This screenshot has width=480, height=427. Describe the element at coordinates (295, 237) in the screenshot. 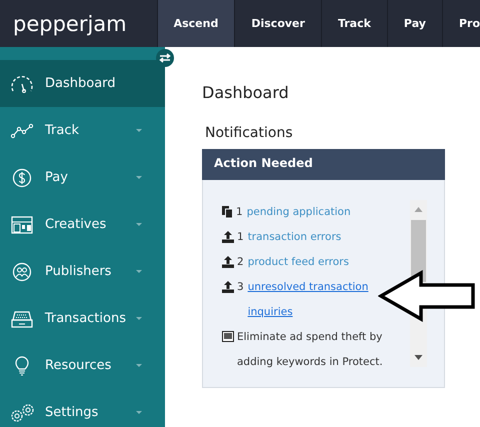

I see `notification-link: transaction errors` at that location.